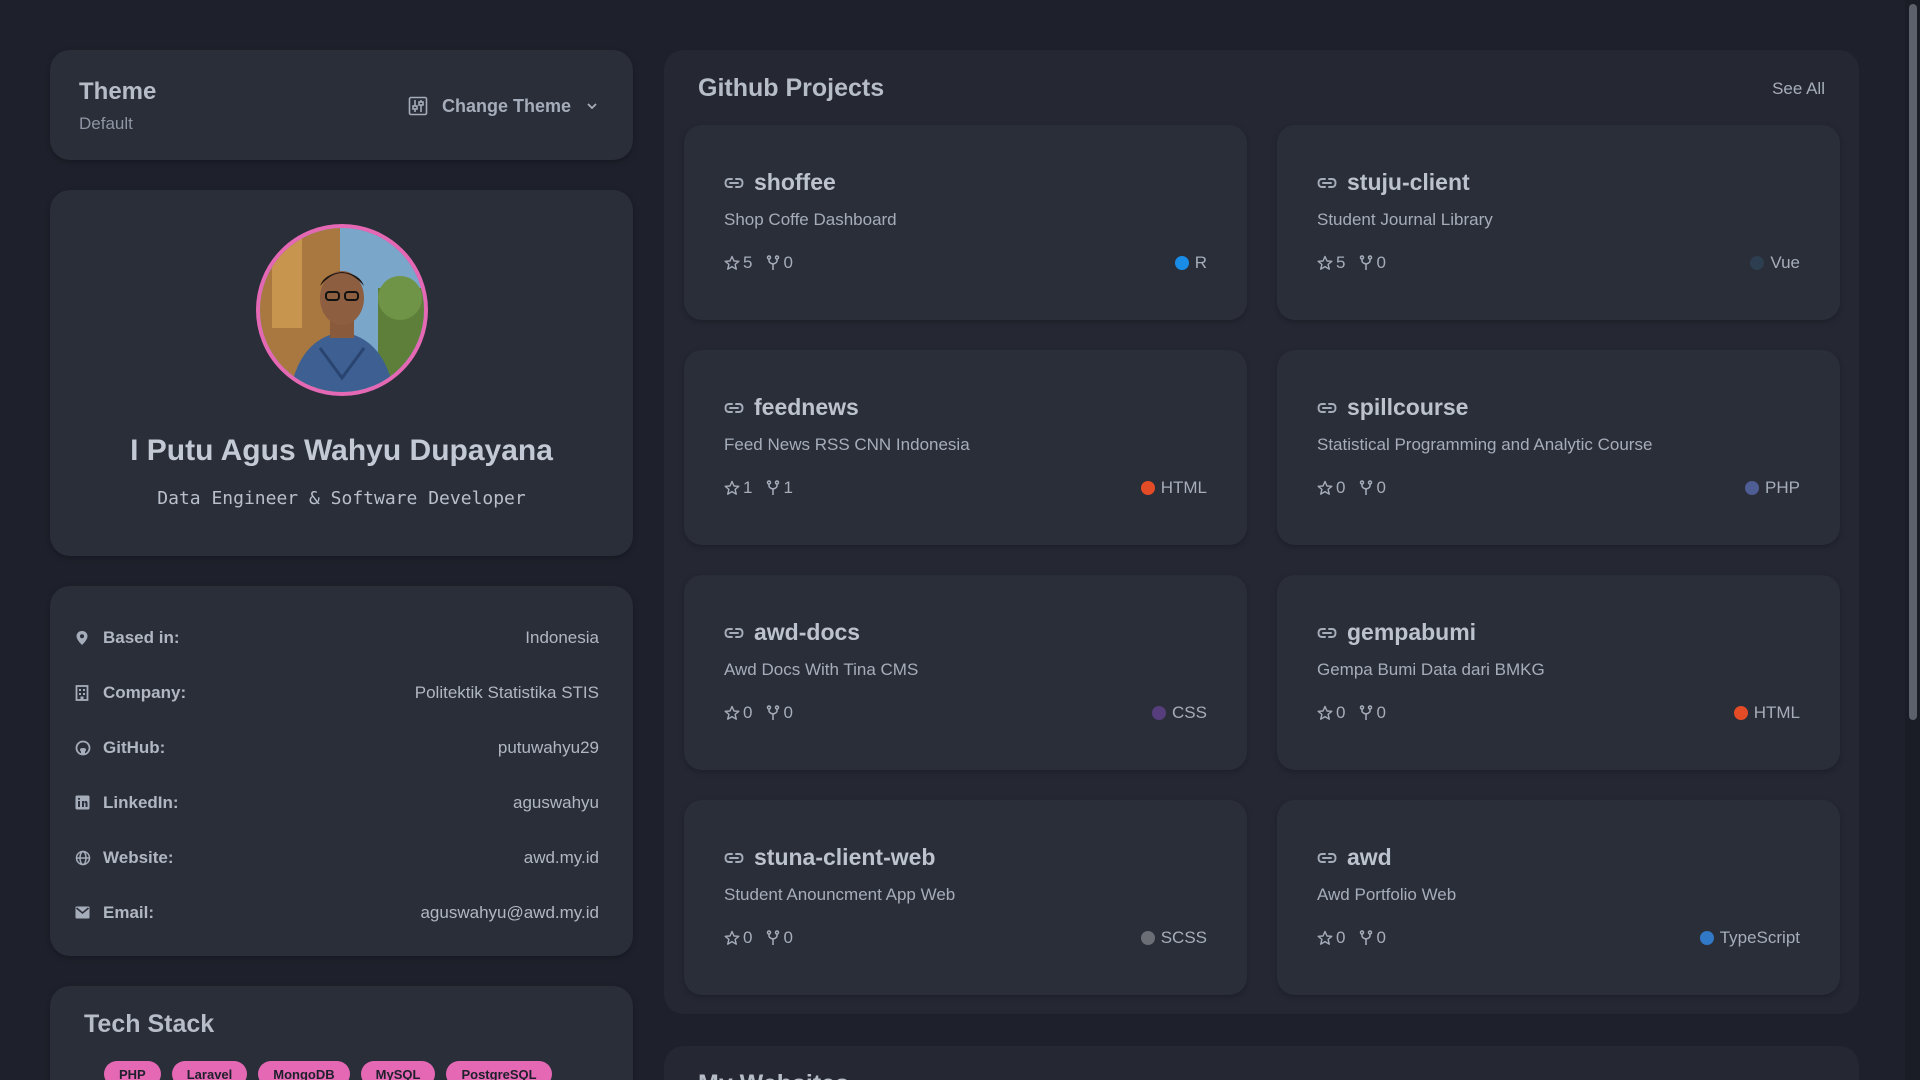 This screenshot has width=1920, height=1080. I want to click on see-all-link: See All, so click(1798, 91).